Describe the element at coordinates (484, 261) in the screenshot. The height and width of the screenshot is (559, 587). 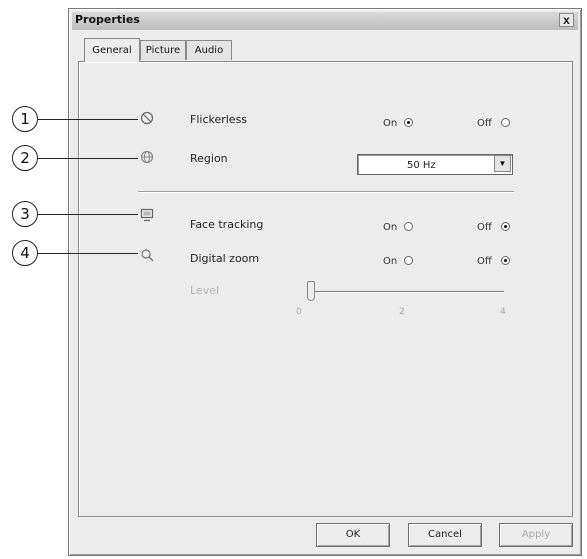
I see `digital-zoom-off-label: Off` at that location.